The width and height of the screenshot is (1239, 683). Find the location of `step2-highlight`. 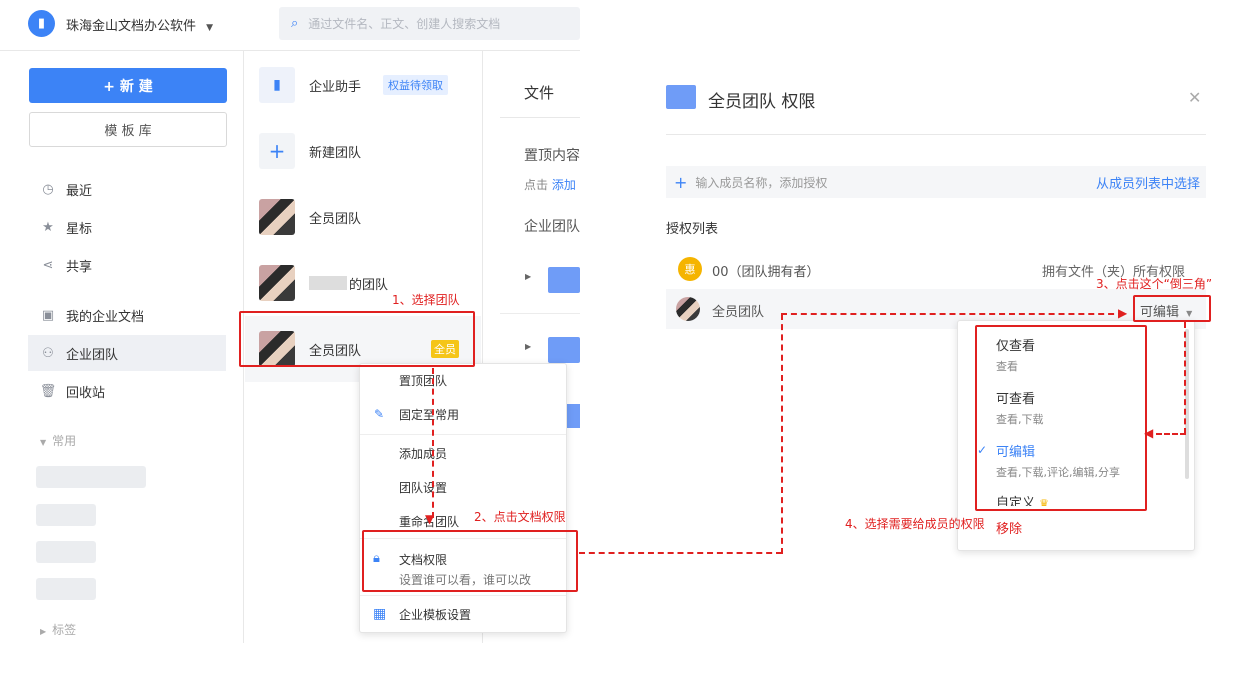

step2-highlight is located at coordinates (470, 561).